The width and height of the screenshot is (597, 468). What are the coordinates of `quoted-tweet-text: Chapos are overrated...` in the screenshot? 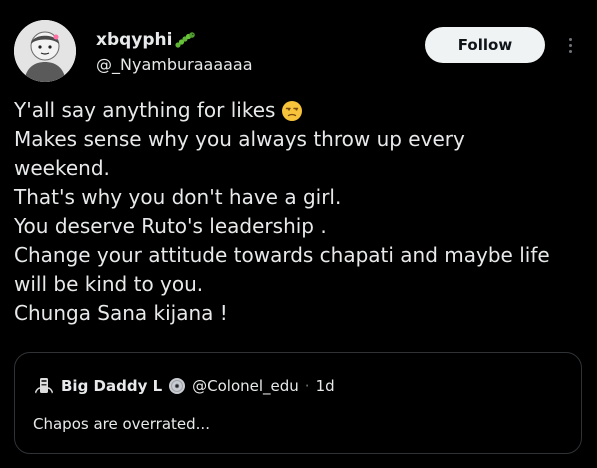 It's located at (121, 424).